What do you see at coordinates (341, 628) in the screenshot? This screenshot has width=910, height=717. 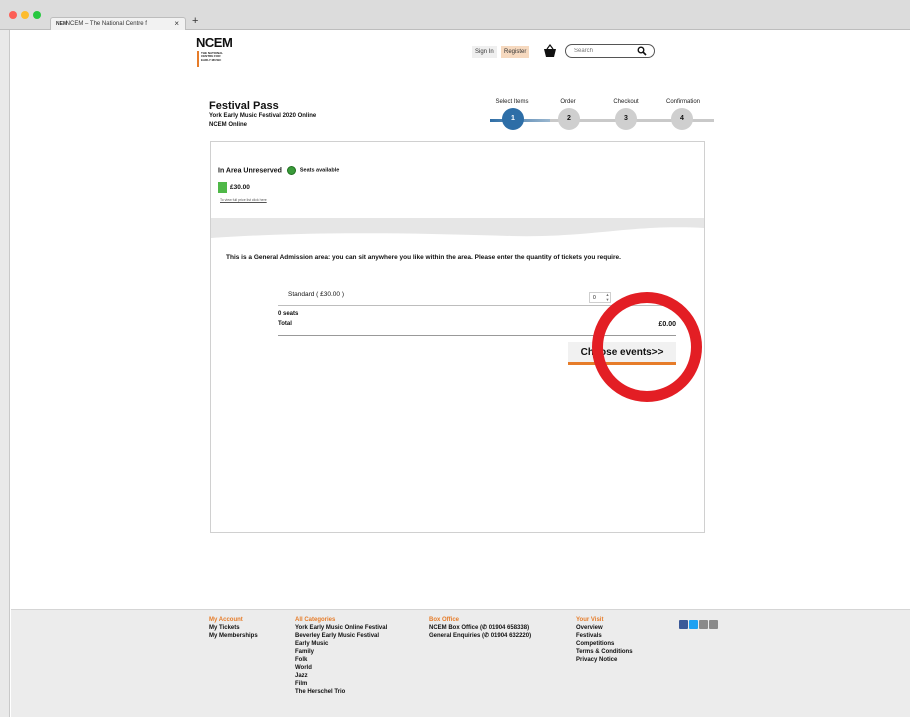 I see `footer-link: York Early Music Online Festival` at bounding box center [341, 628].